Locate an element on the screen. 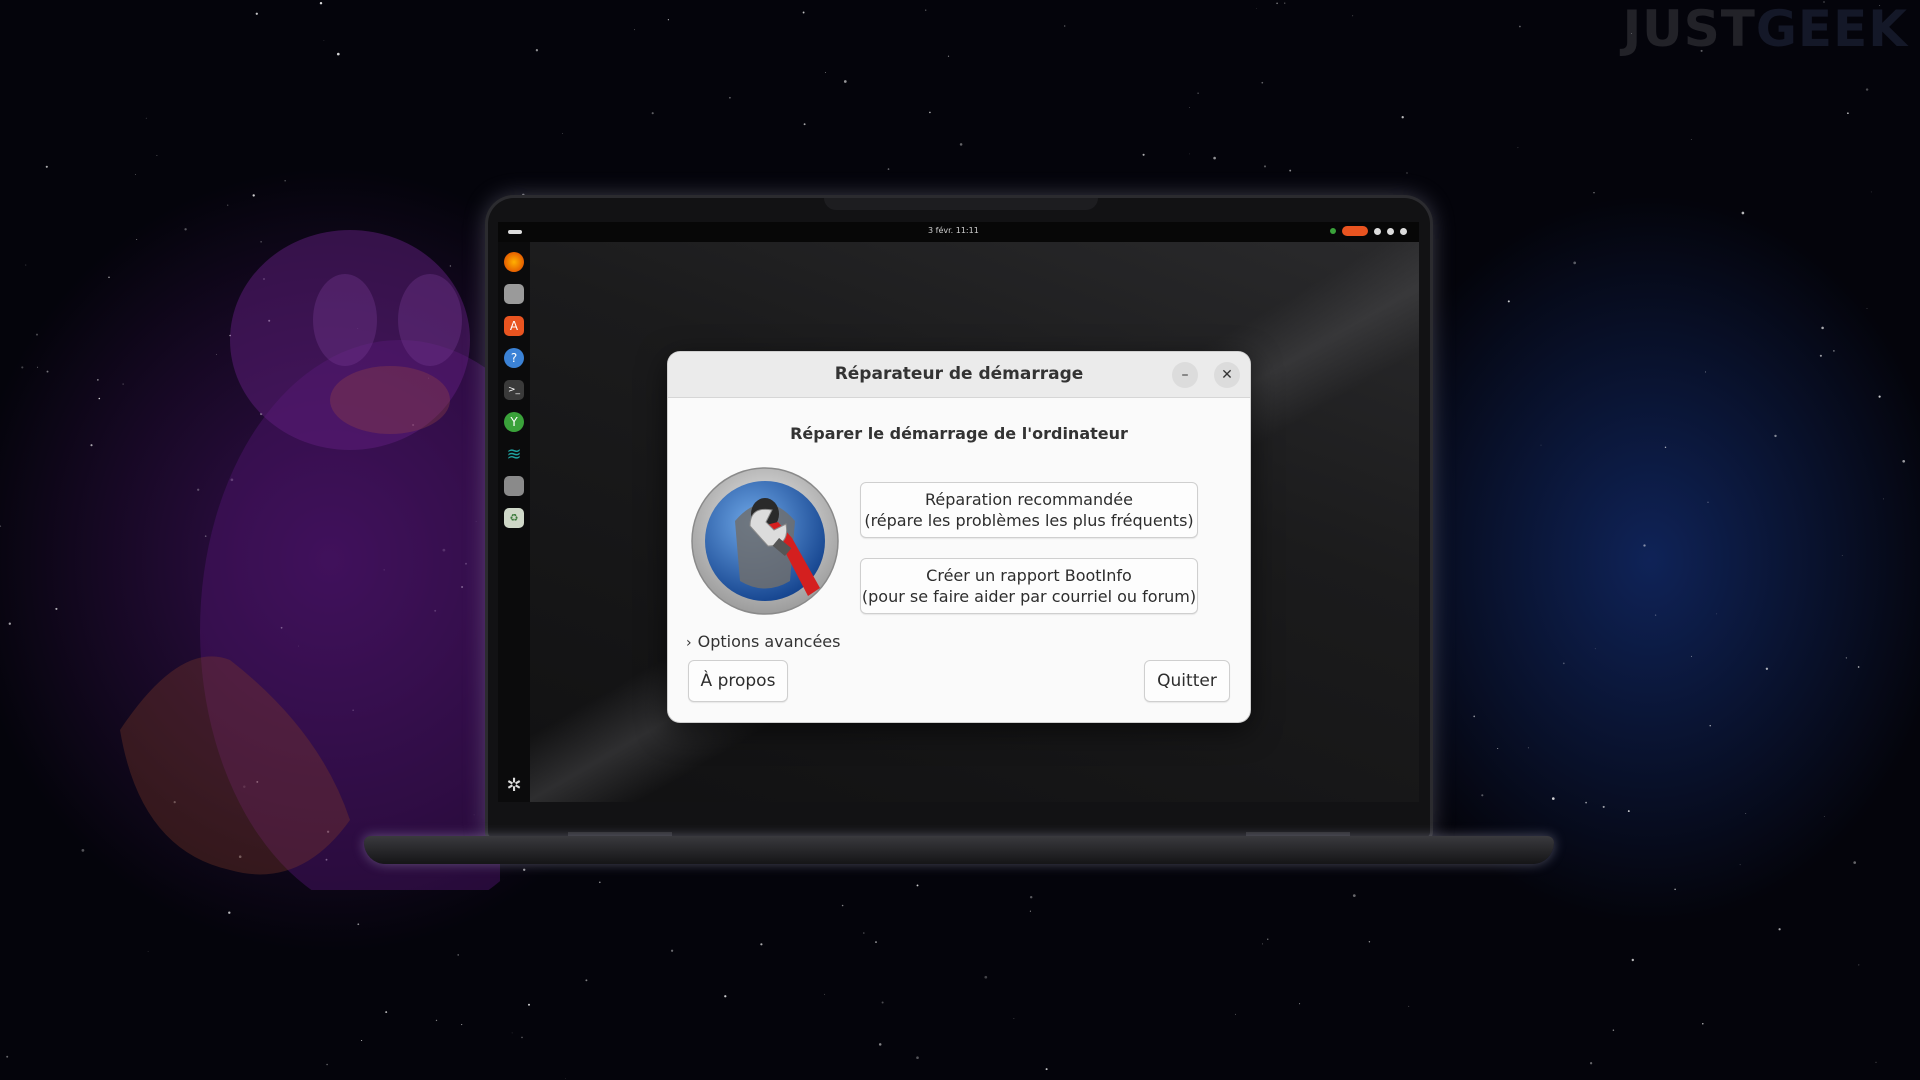 This screenshot has height=1080, width=1920. drive-icon is located at coordinates (514, 486).